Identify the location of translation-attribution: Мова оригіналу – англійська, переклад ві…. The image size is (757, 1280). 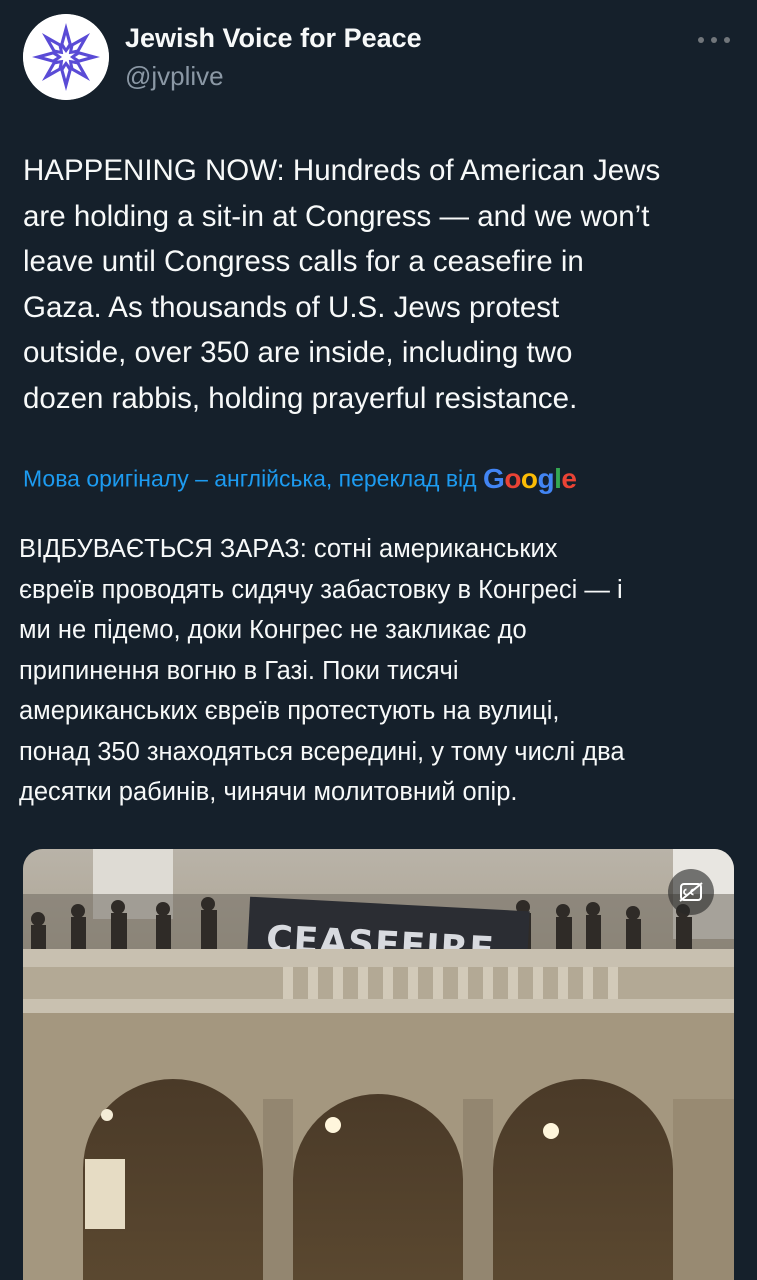
(379, 483).